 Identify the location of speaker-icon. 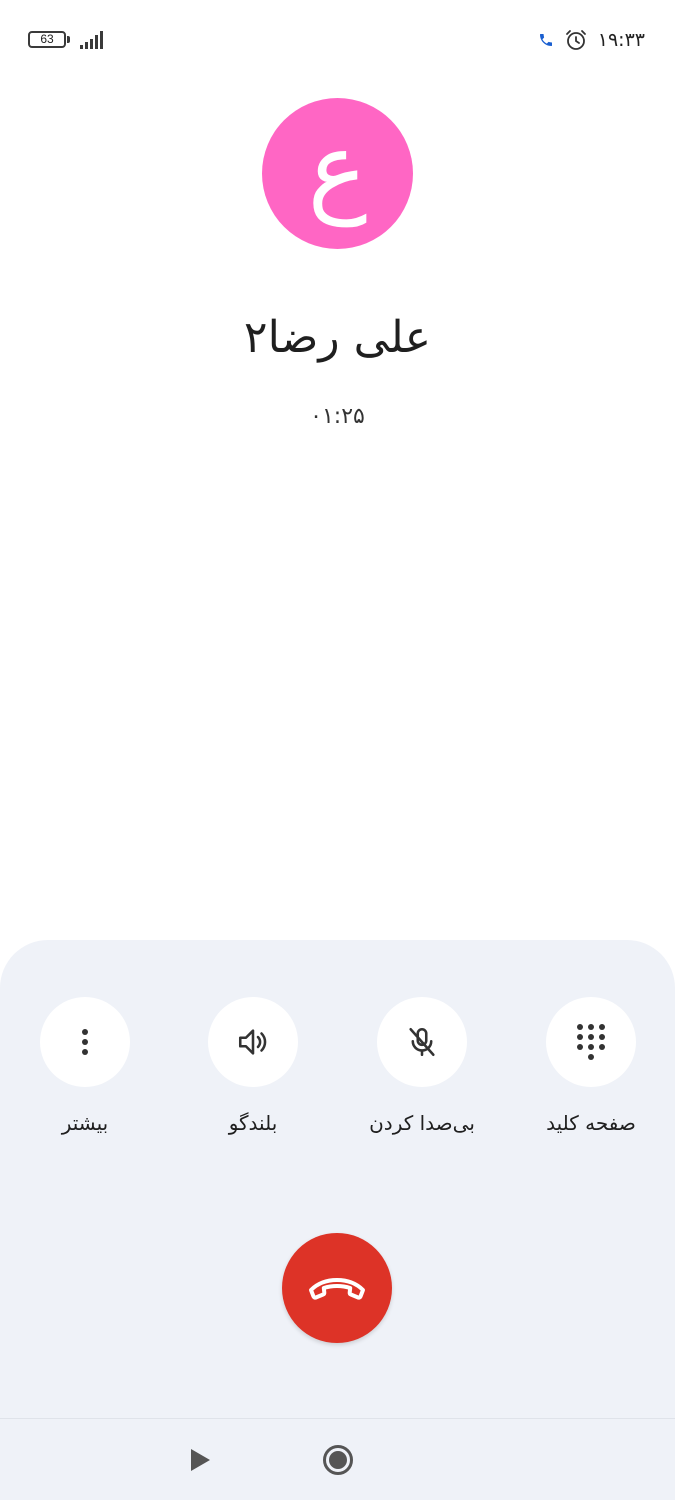
(252, 1042).